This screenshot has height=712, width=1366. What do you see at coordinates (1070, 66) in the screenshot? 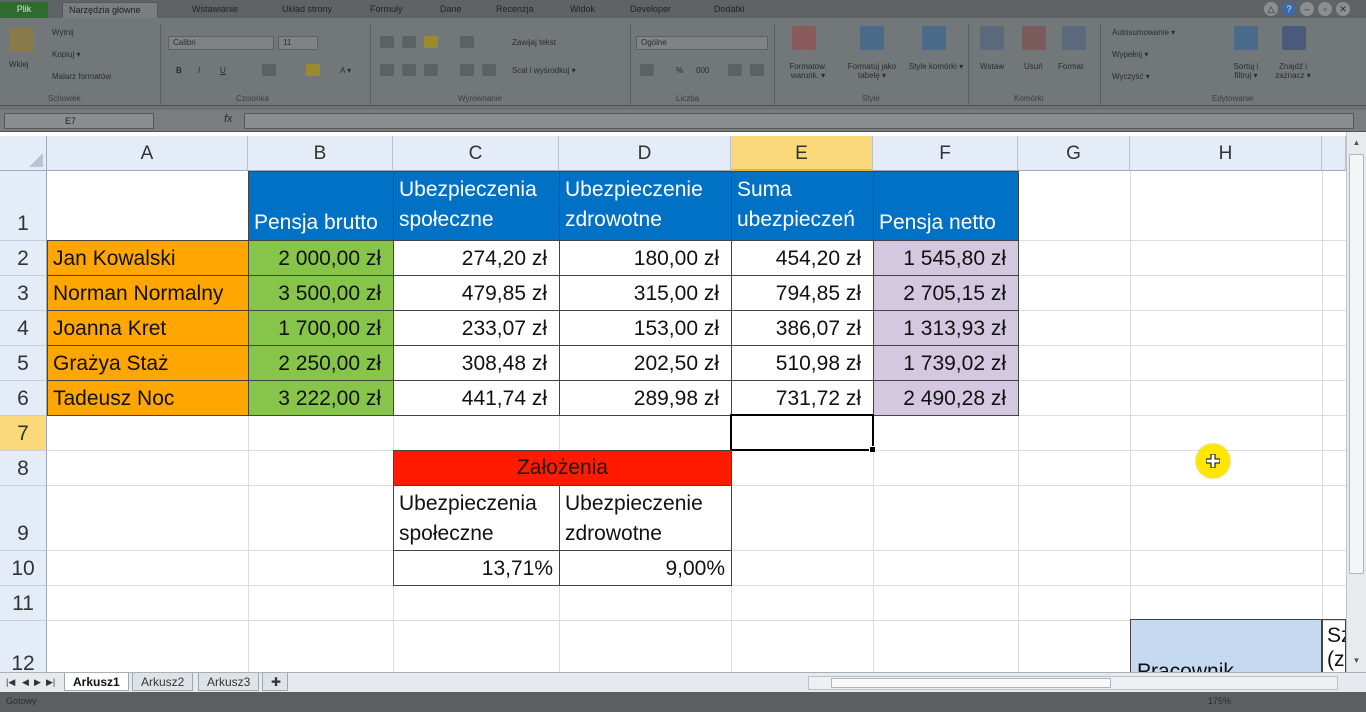
I see `format-cells-button: Format` at bounding box center [1070, 66].